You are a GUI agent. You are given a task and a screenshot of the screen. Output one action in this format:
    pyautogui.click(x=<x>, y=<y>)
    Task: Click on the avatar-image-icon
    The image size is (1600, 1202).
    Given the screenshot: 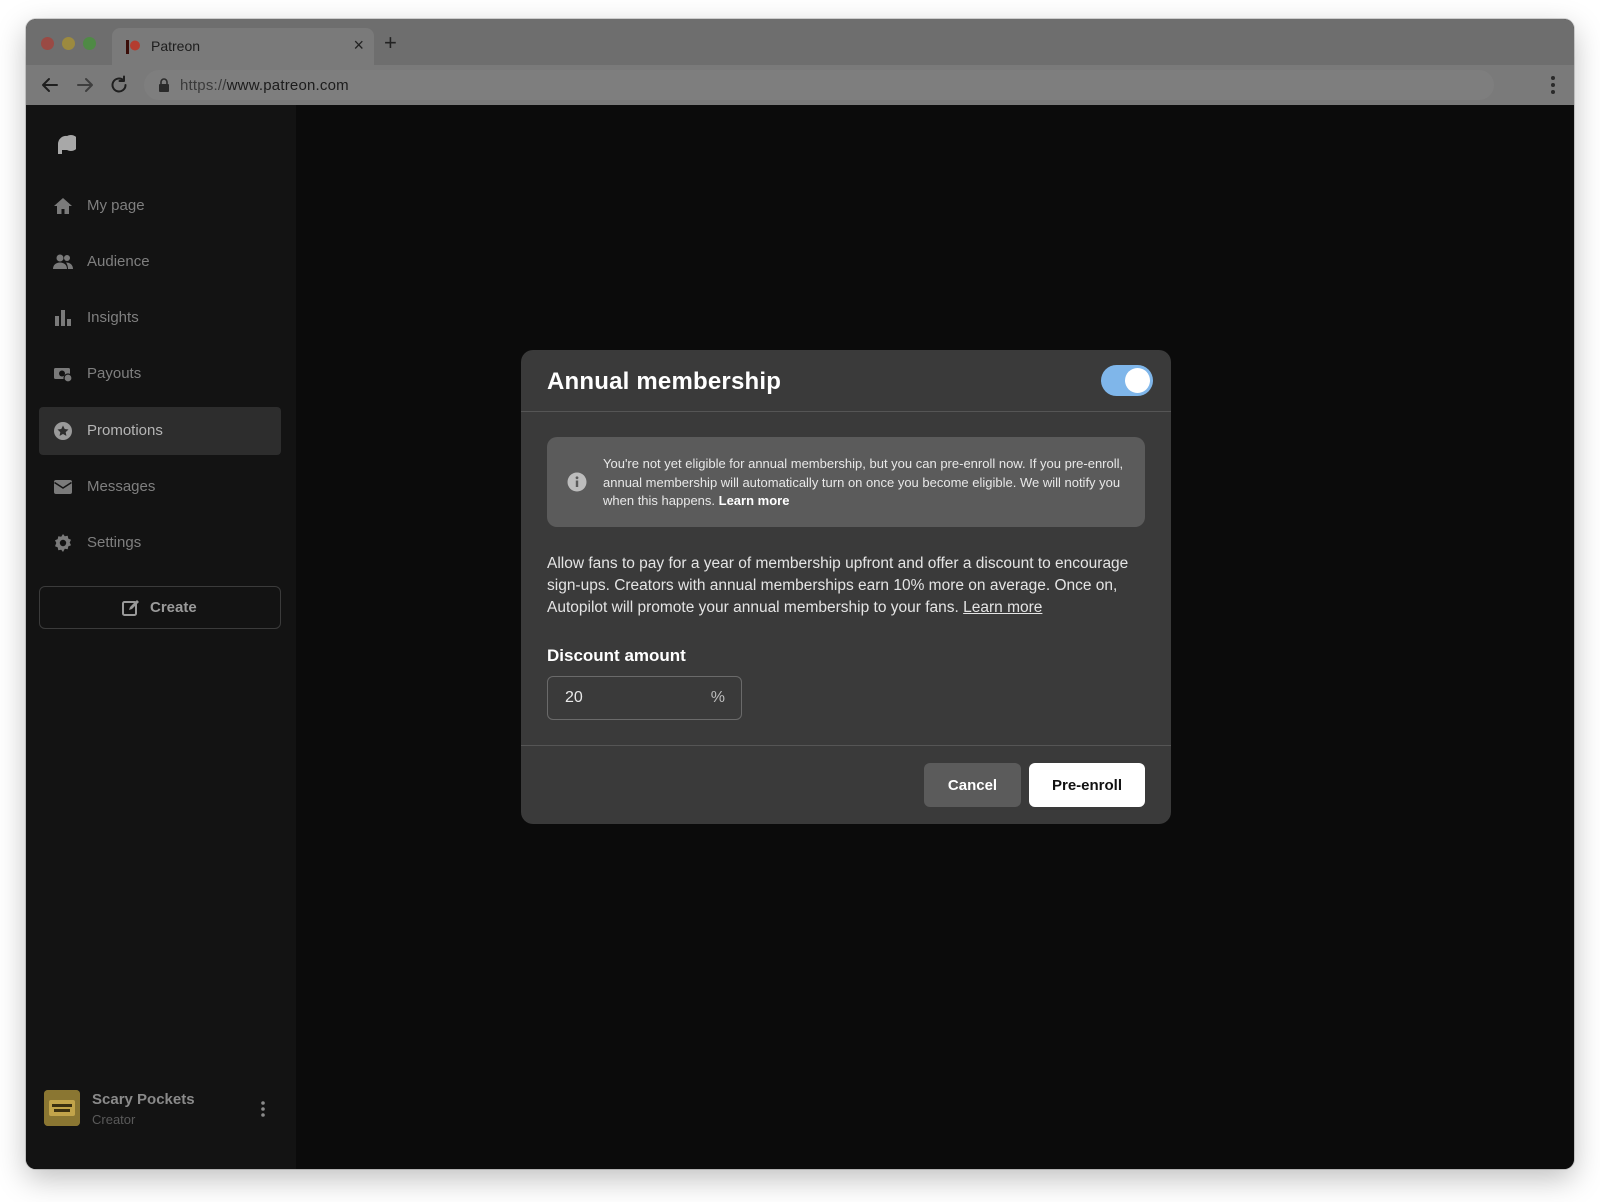 What is the action you would take?
    pyautogui.click(x=62, y=1108)
    